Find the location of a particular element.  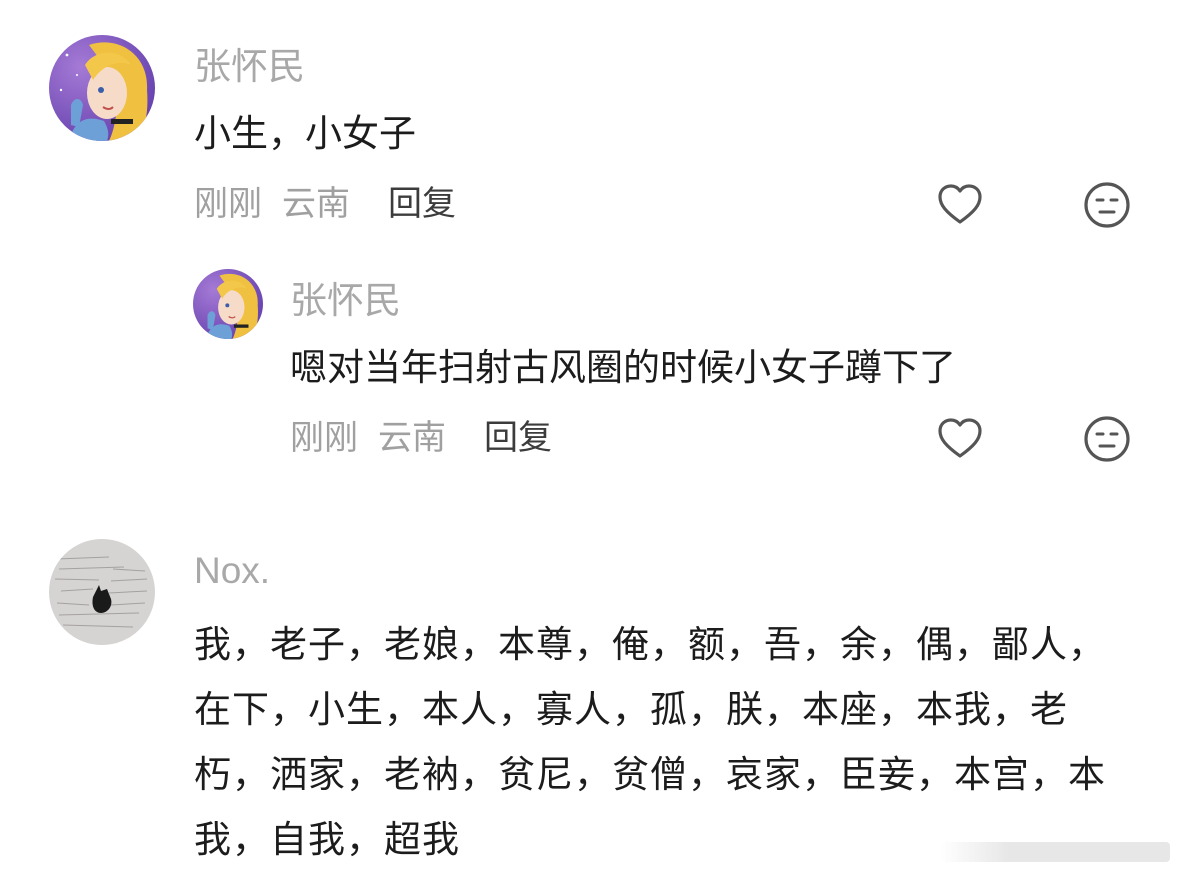

reply-timestamp: 刚刚 is located at coordinates (324, 438).